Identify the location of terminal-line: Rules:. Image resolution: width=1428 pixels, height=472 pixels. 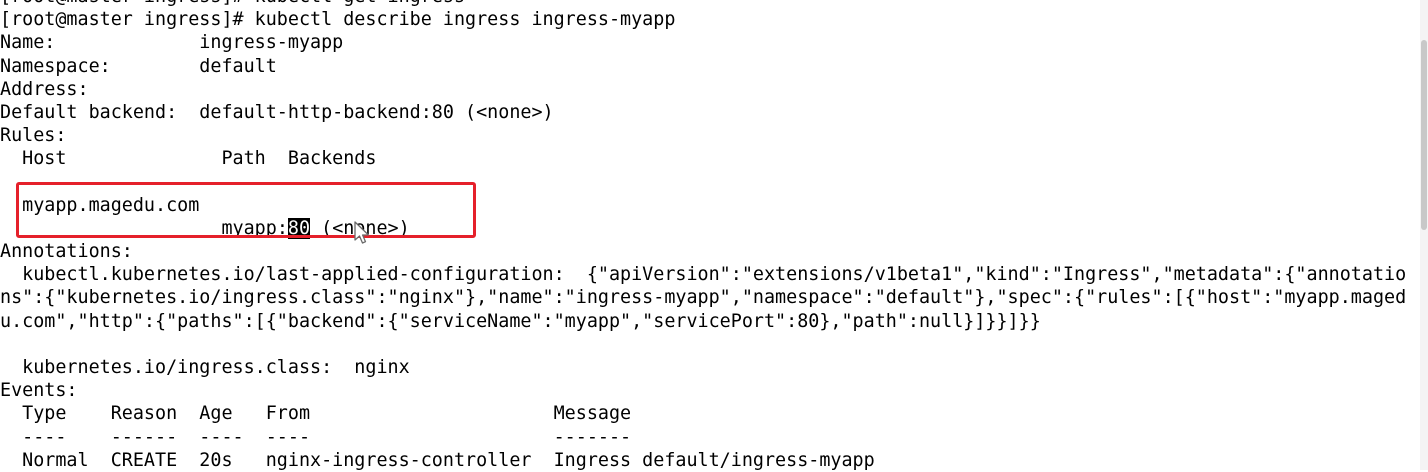
(33, 136).